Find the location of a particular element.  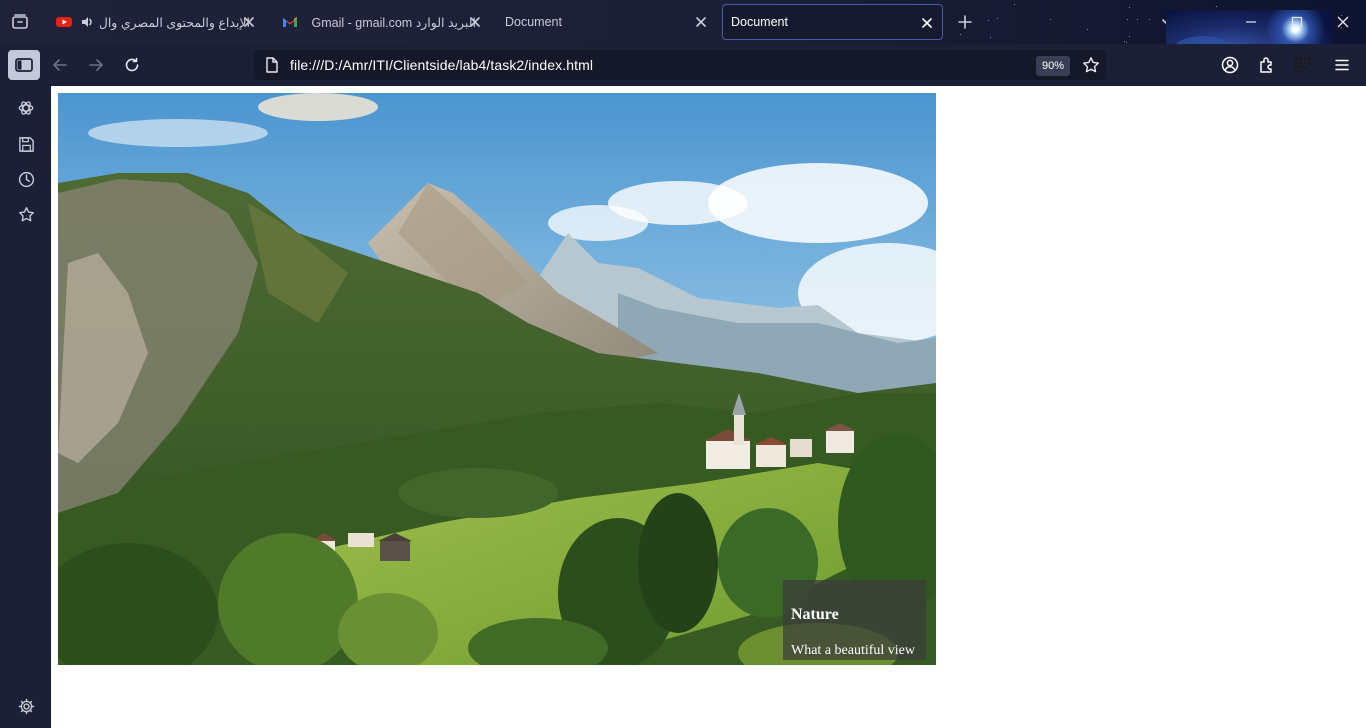

tab-youtube: الإبداع والمحتوى المصري وال is located at coordinates (154, 22).